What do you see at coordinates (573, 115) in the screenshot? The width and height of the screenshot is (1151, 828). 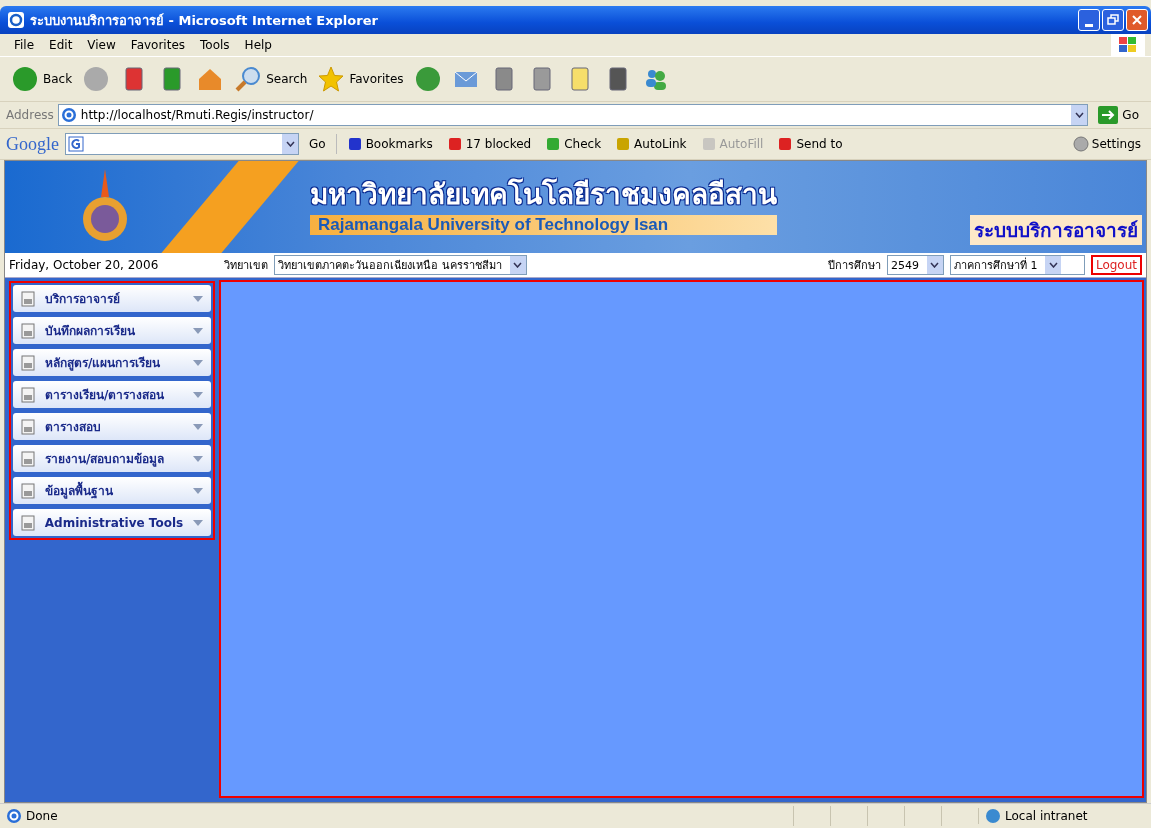 I see `address-field: http://localhost/Rmuti.Regis/instructor/` at bounding box center [573, 115].